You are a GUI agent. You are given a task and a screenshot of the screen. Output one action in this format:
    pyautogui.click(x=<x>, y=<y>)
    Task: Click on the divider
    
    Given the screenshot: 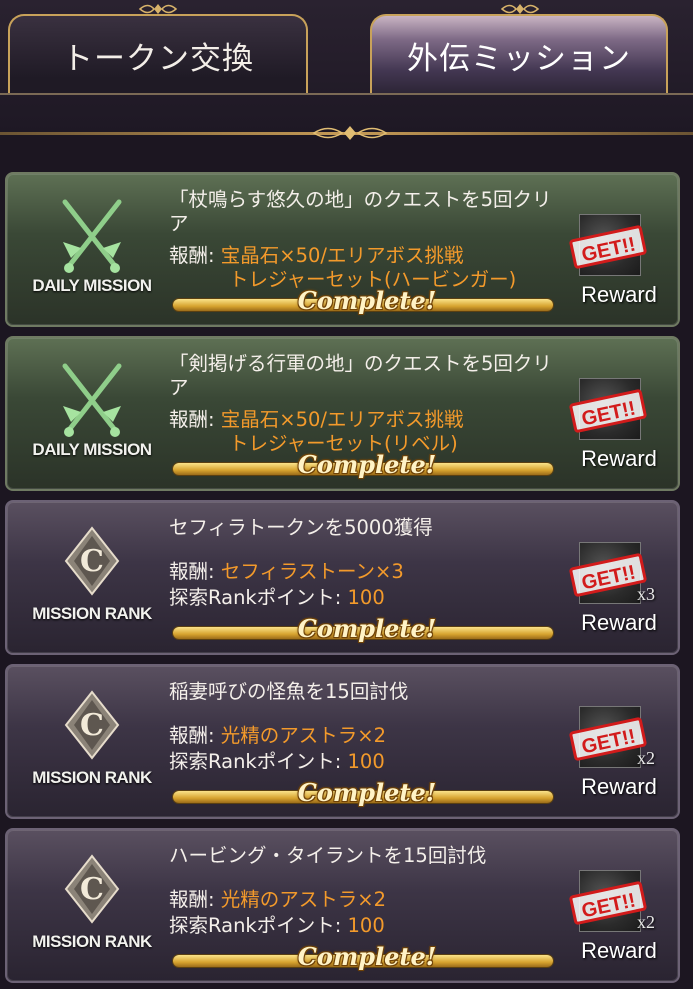 What is the action you would take?
    pyautogui.click(x=346, y=94)
    